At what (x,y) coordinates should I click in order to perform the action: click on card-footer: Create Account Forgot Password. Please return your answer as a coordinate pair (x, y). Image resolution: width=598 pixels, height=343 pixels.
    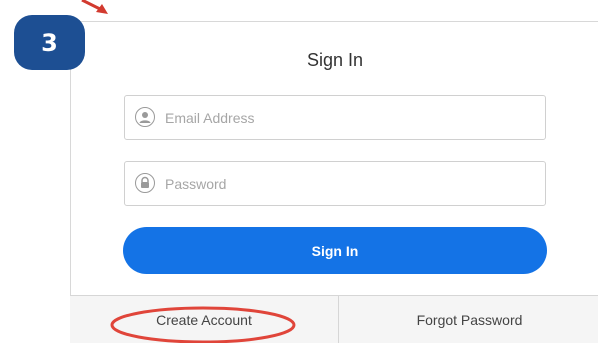
    Looking at the image, I should click on (334, 319).